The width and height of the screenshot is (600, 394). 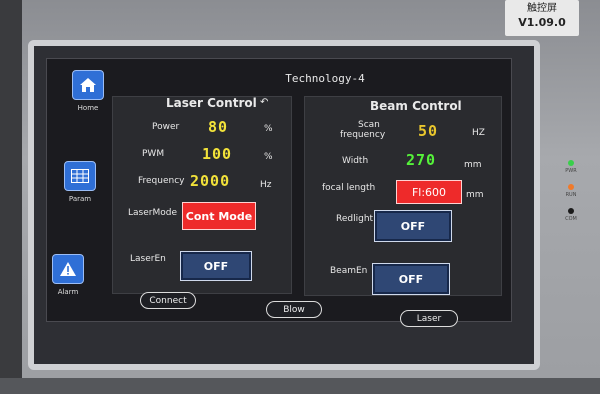 I want to click on status-leds: PWR RUN COM, so click(x=571, y=196).